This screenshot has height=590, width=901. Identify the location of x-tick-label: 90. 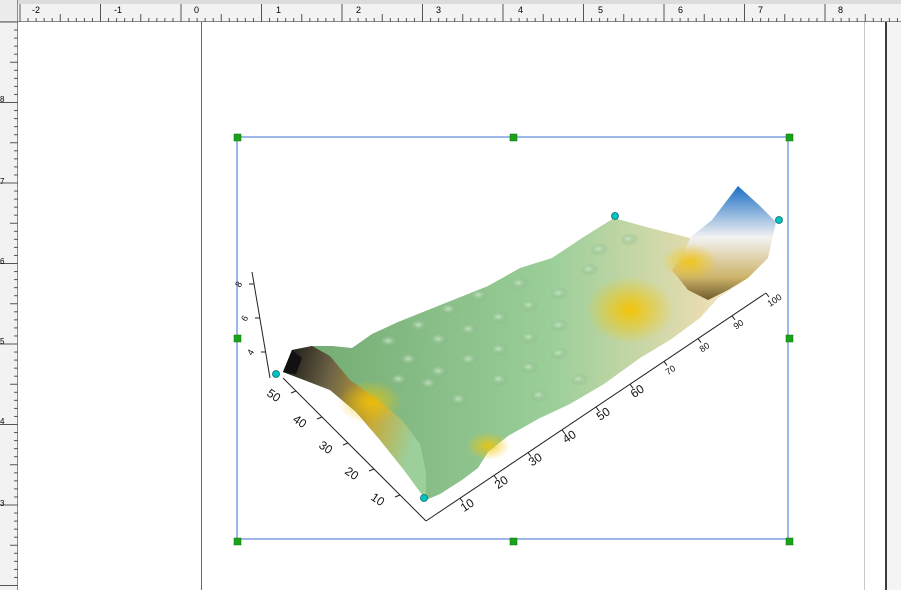
(739, 325).